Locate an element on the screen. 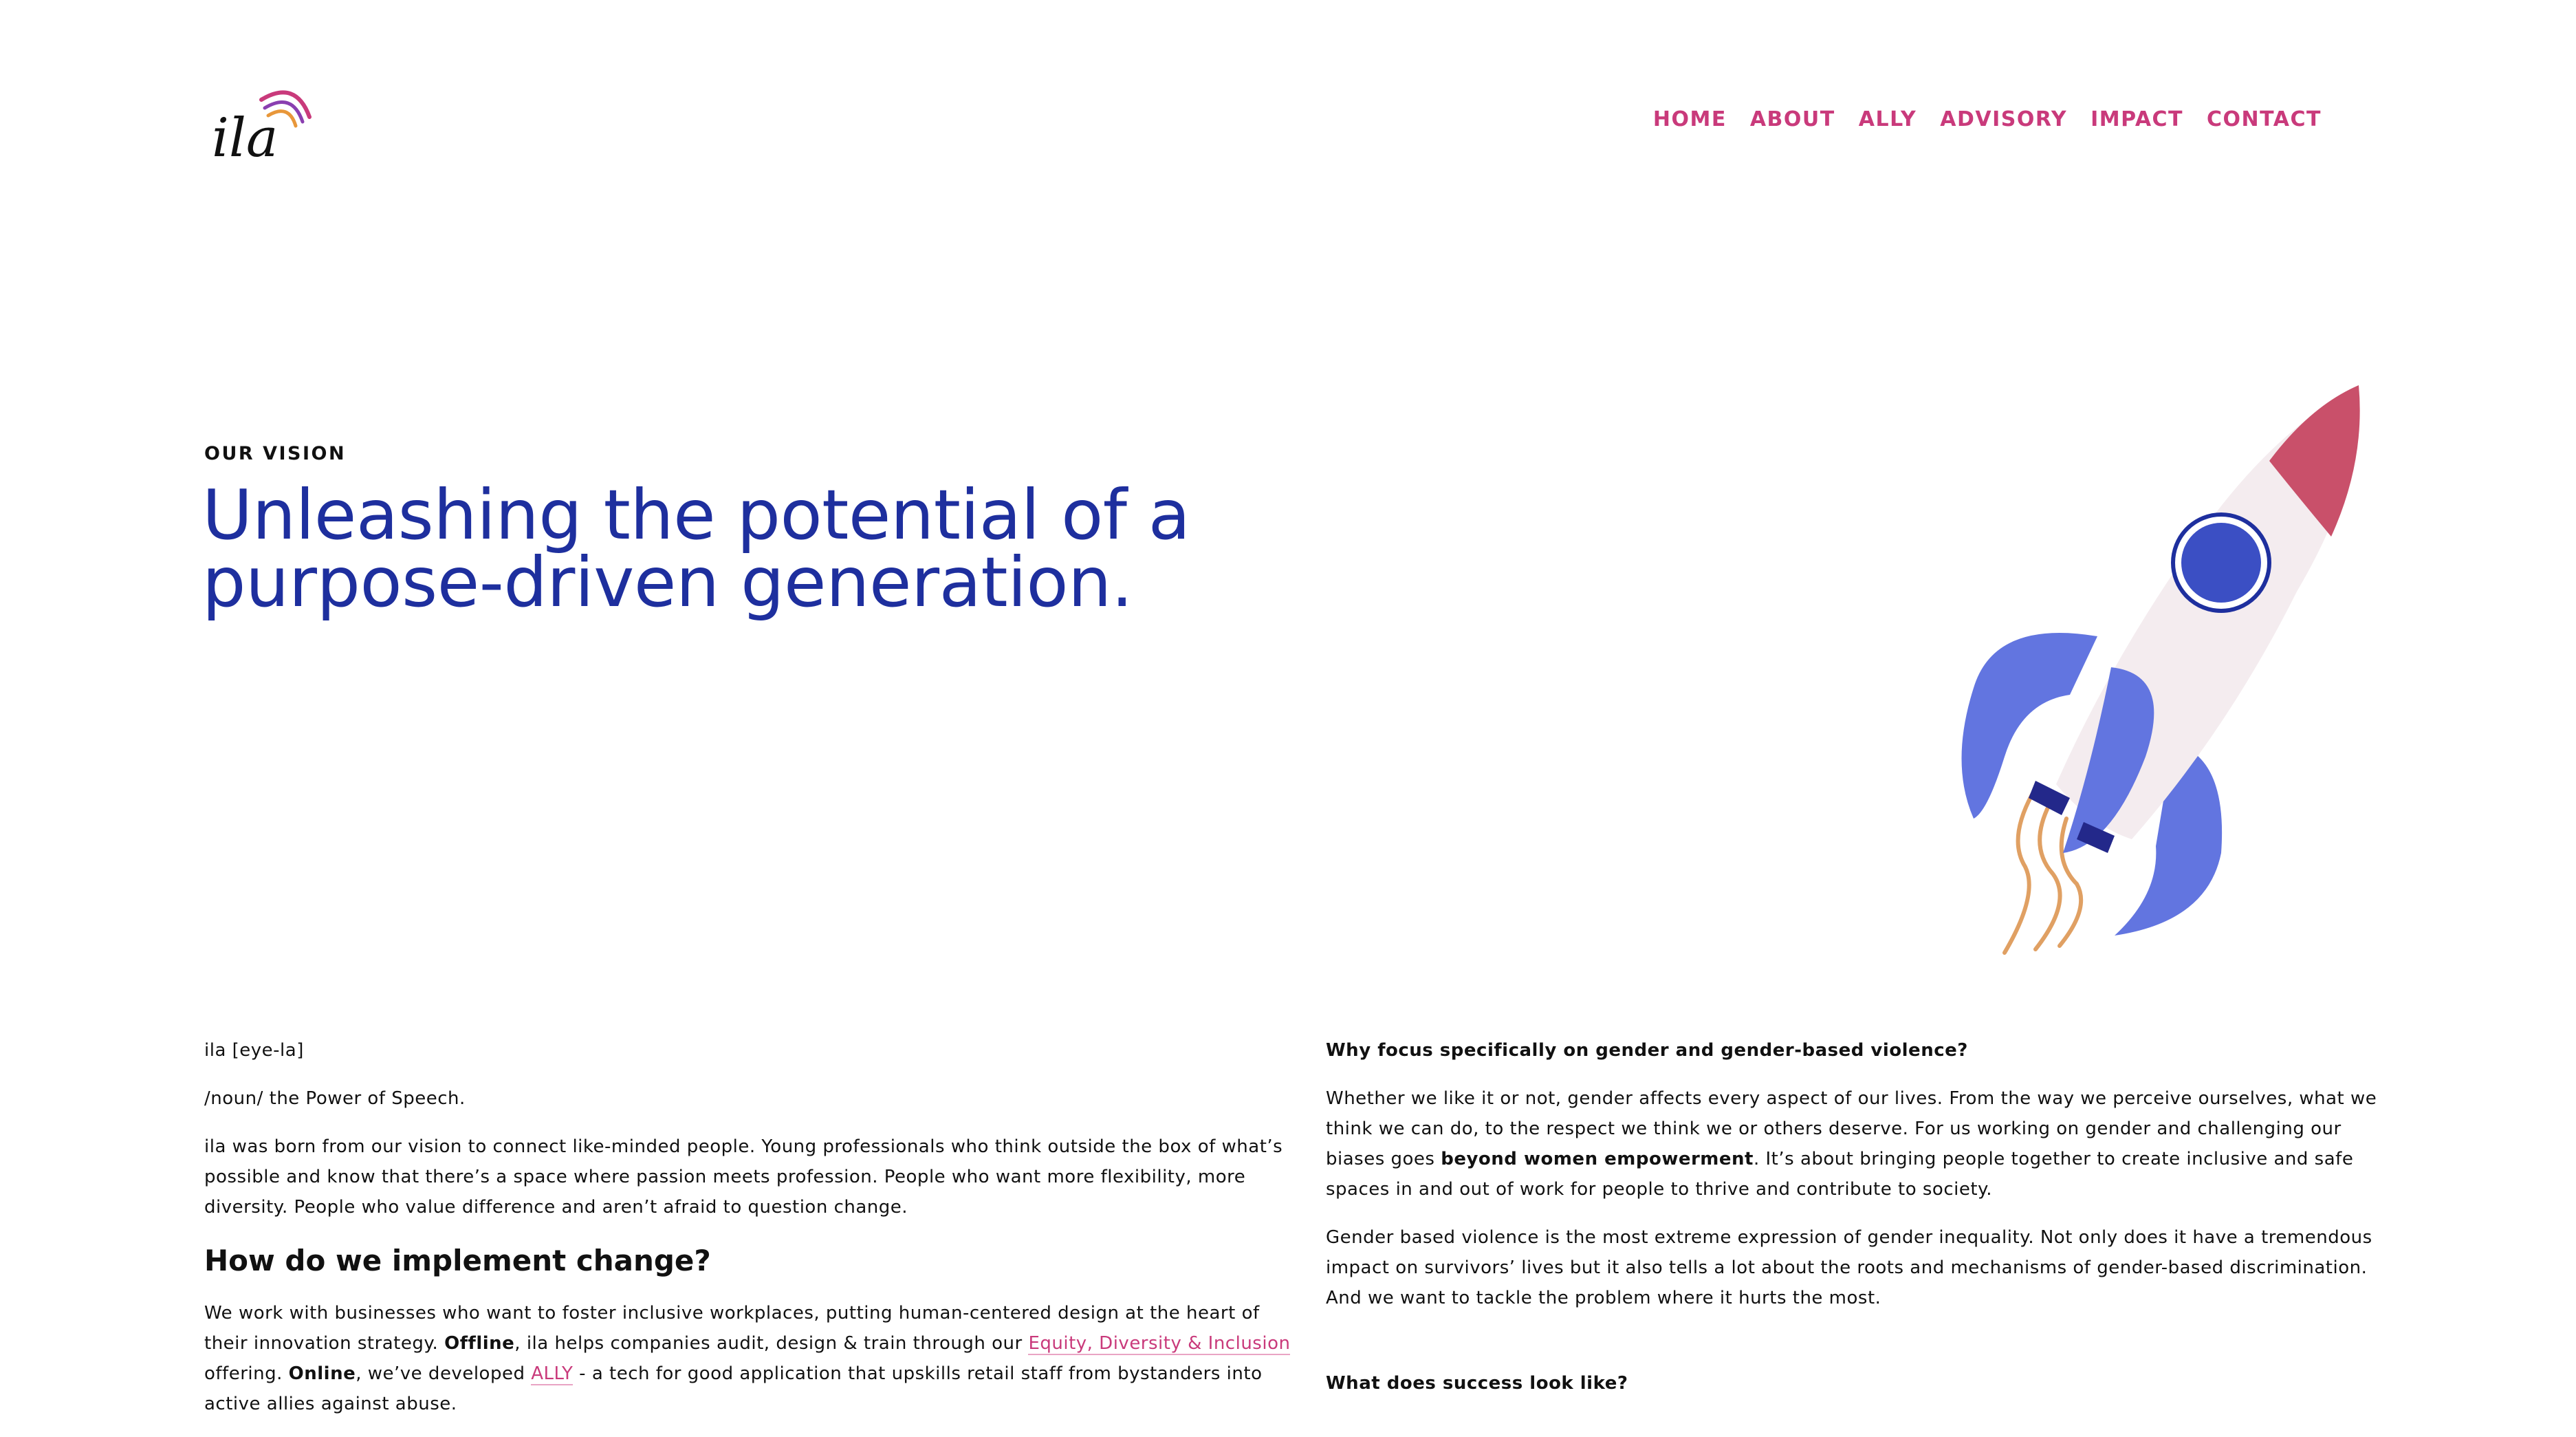  nav-advisory: ADVISORY is located at coordinates (2003, 119).